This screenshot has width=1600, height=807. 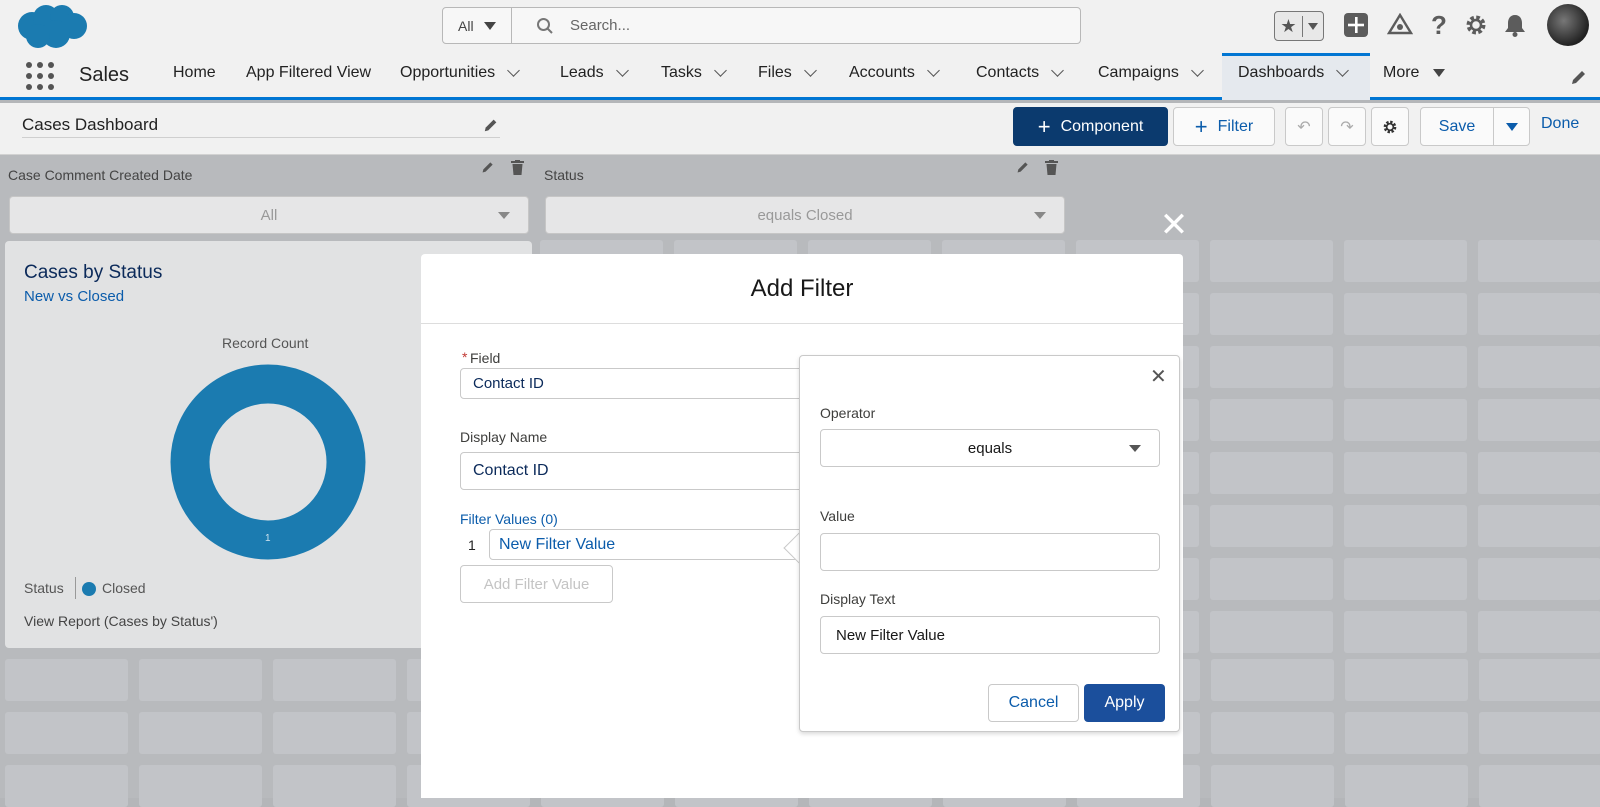 I want to click on help-icon: ?, so click(x=1439, y=25).